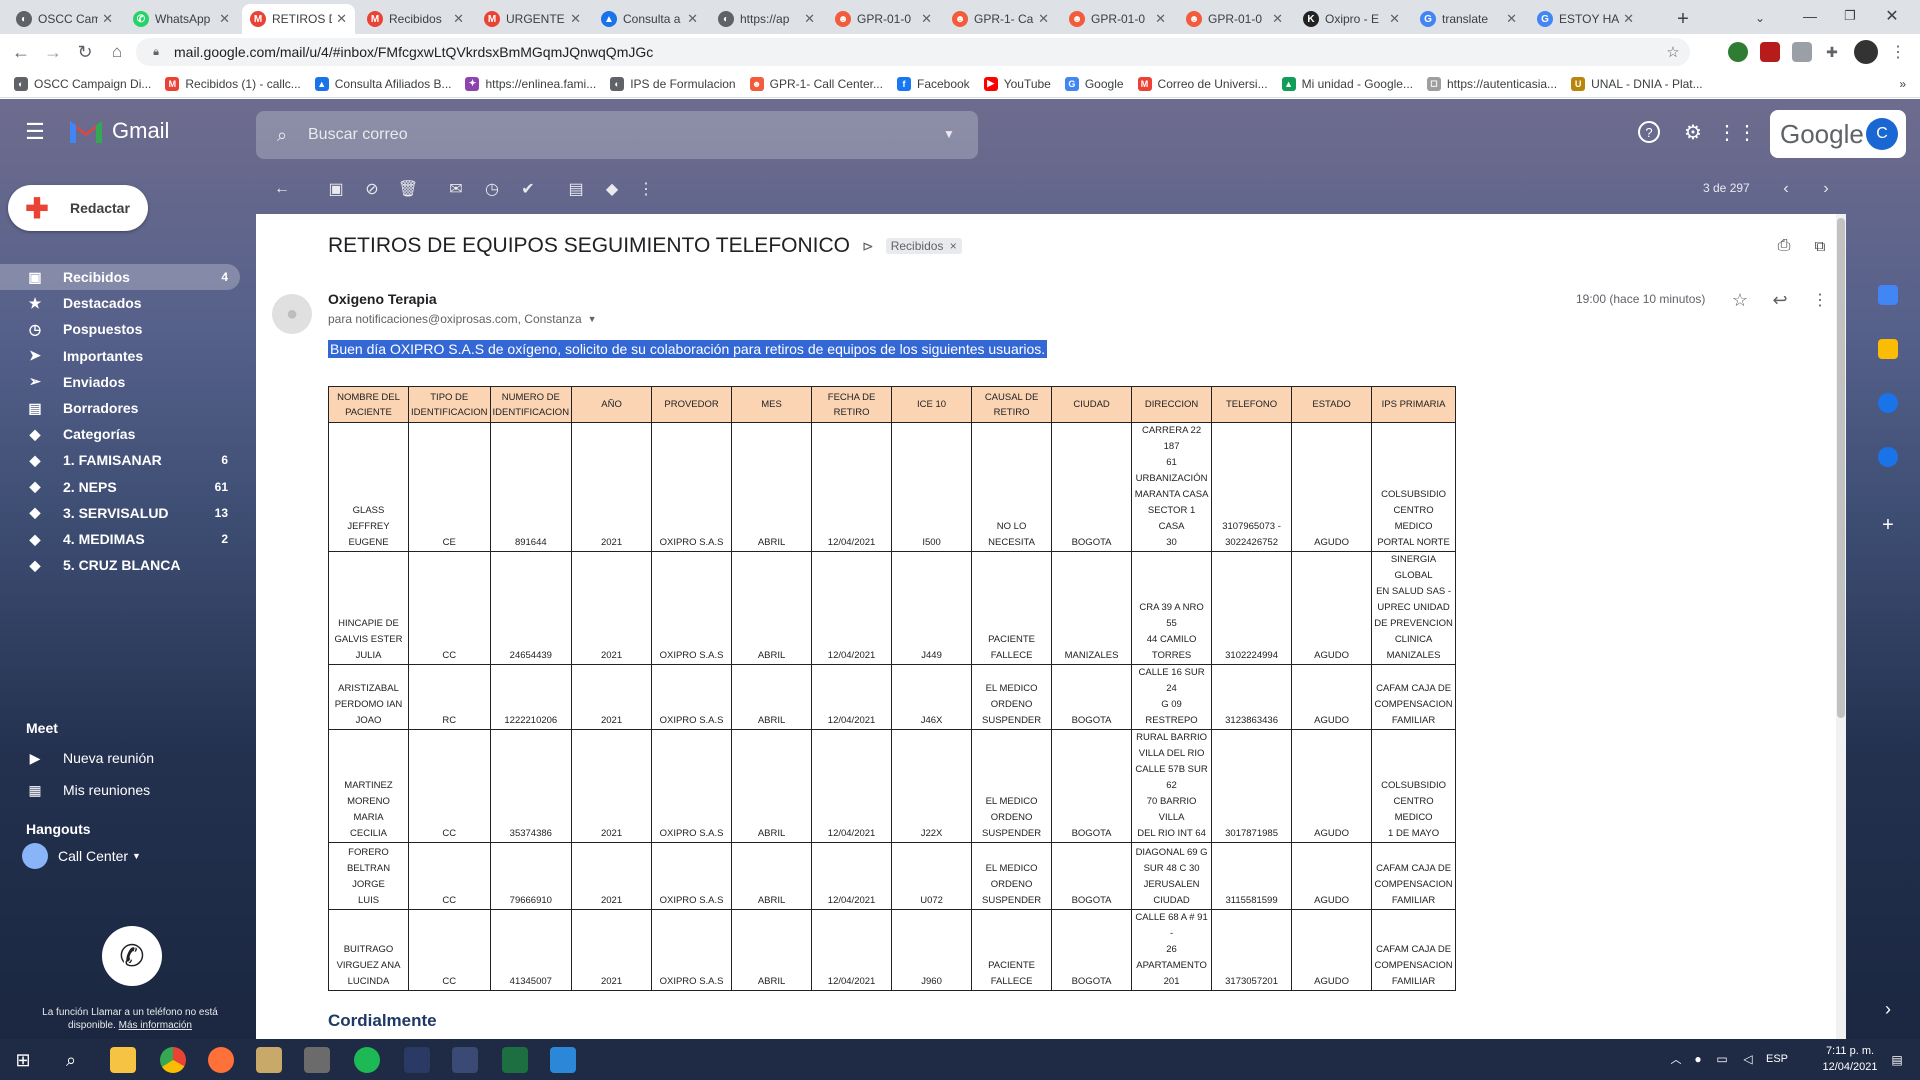  What do you see at coordinates (1866, 52) in the screenshot?
I see `profile-avatar` at bounding box center [1866, 52].